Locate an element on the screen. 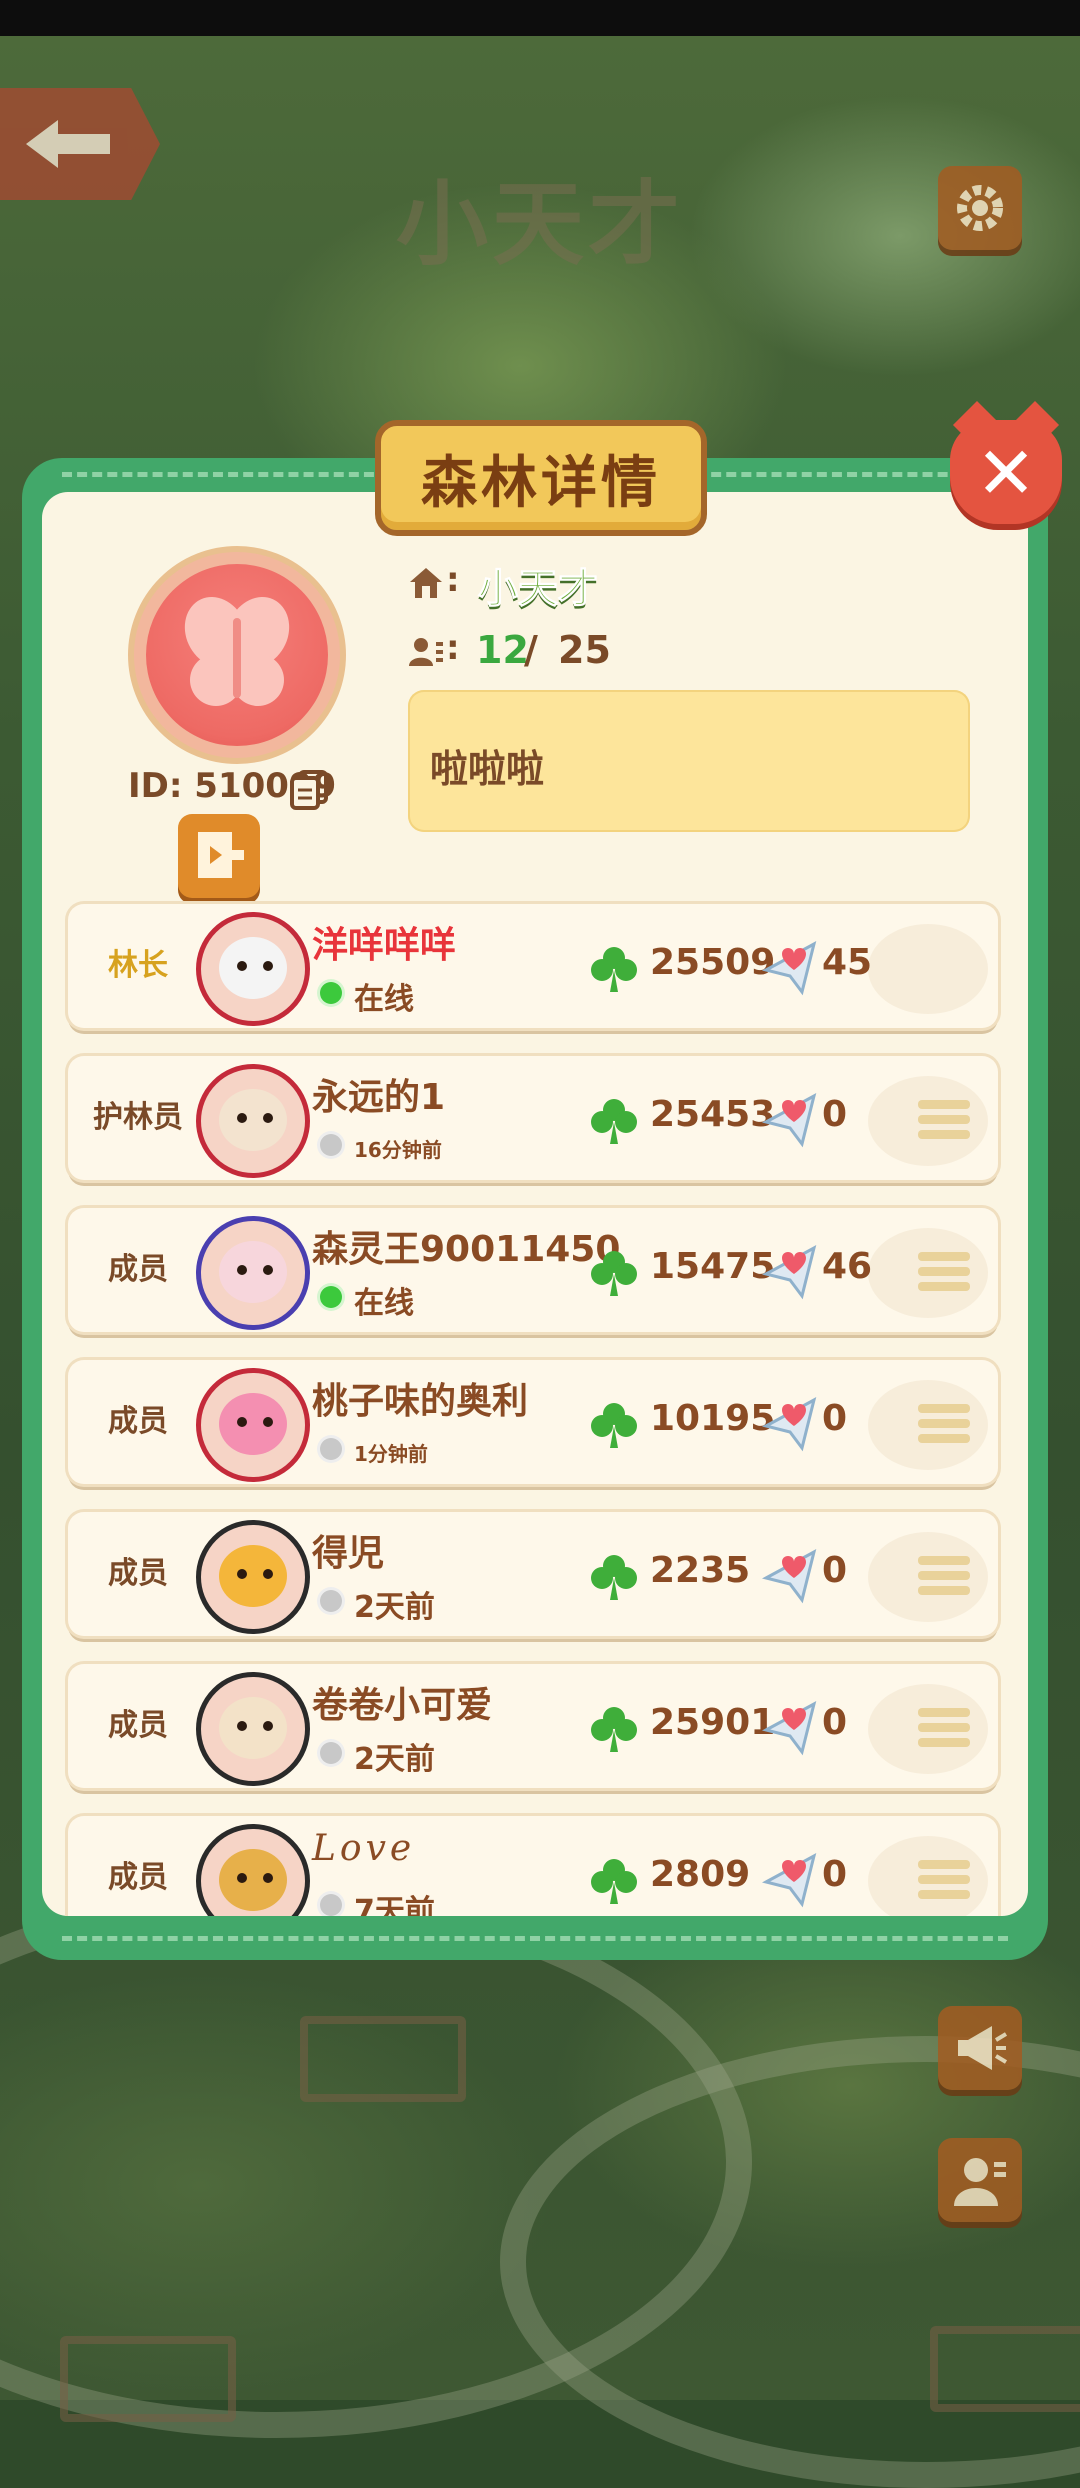 Image resolution: width=1080 pixels, height=2488 pixels. back-button is located at coordinates (80, 144).